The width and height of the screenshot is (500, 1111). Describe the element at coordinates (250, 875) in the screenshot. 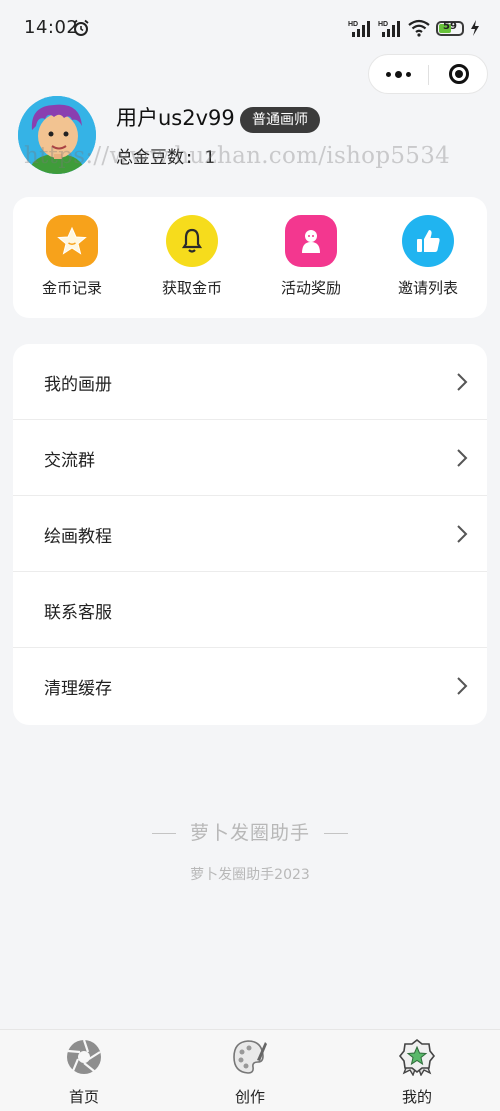

I see `footer-copyright: 萝卜发圈助手2023` at that location.